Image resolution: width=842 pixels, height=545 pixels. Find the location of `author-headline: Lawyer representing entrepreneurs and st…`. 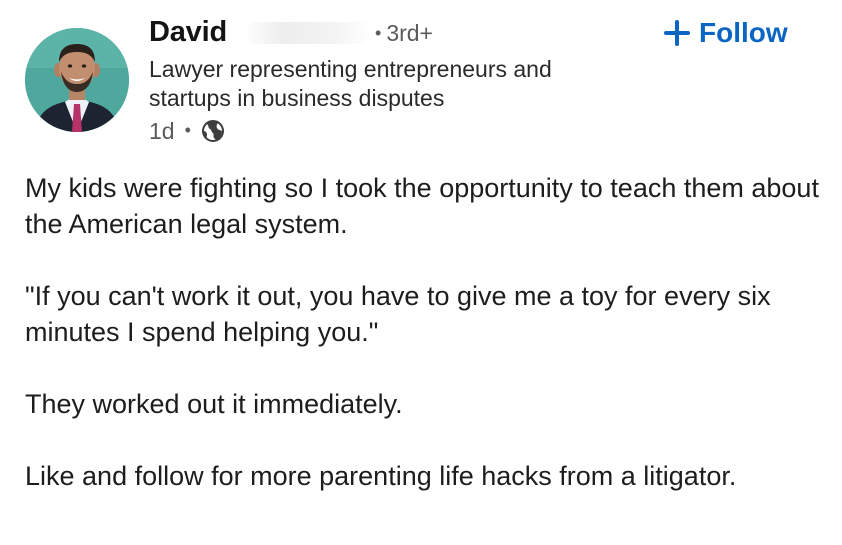

author-headline: Lawyer representing entrepreneurs and st… is located at coordinates (409, 84).